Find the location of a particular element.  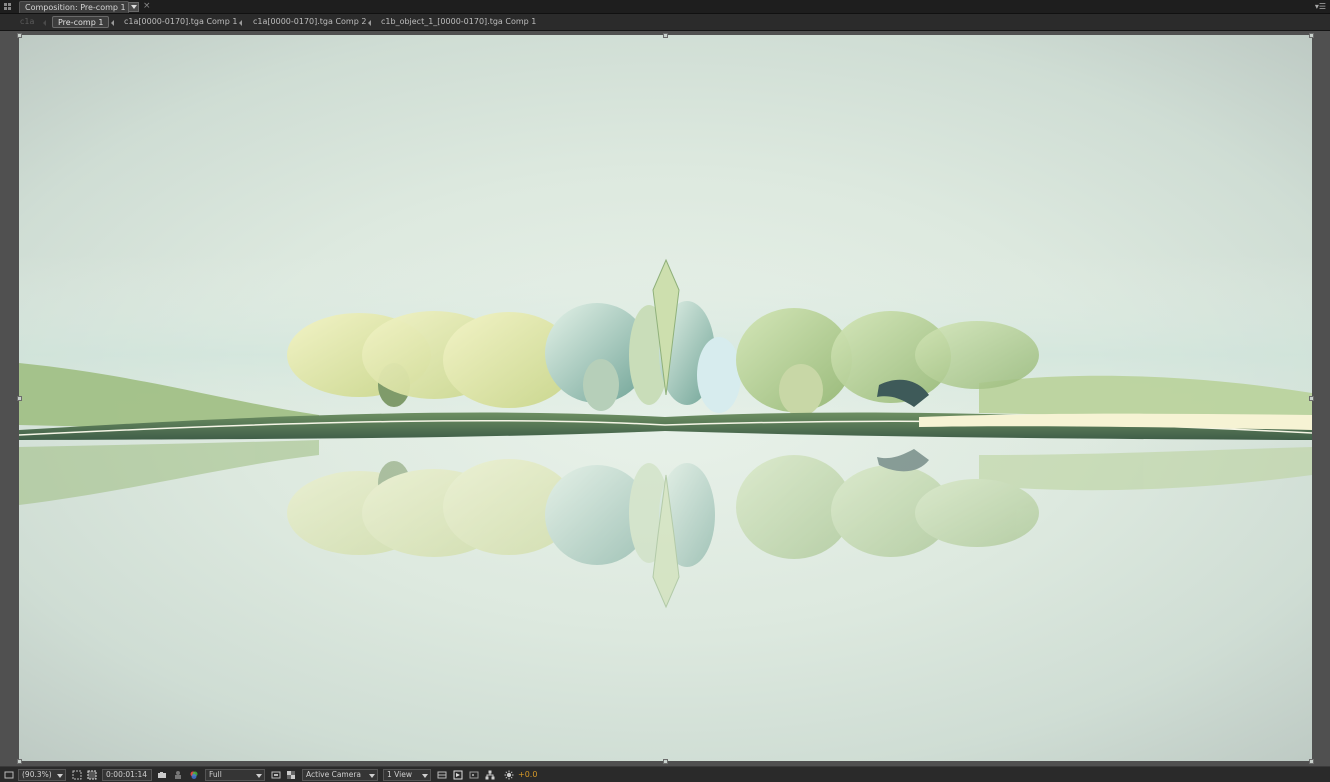

tab-composition-label: Composition: Pre-comp 1 is located at coordinates (75, 7).